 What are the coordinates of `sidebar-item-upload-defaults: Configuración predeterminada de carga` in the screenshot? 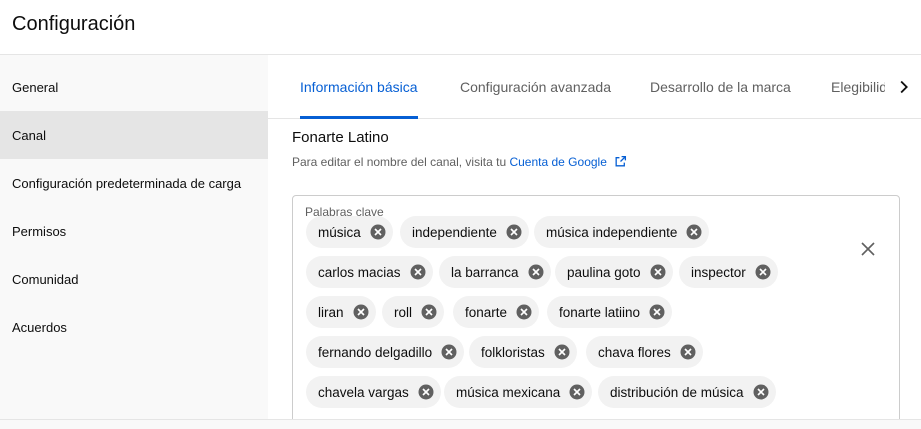 It's located at (134, 183).